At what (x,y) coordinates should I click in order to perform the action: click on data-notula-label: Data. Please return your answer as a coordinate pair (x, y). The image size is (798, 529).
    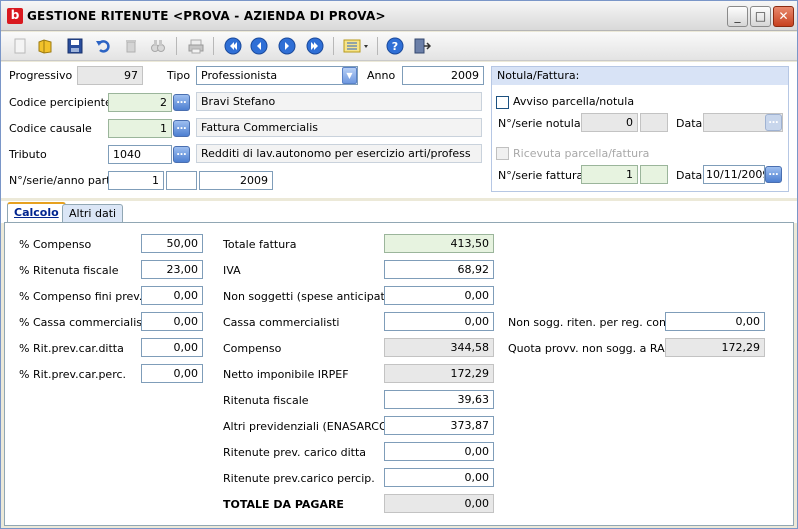
    Looking at the image, I should click on (689, 123).